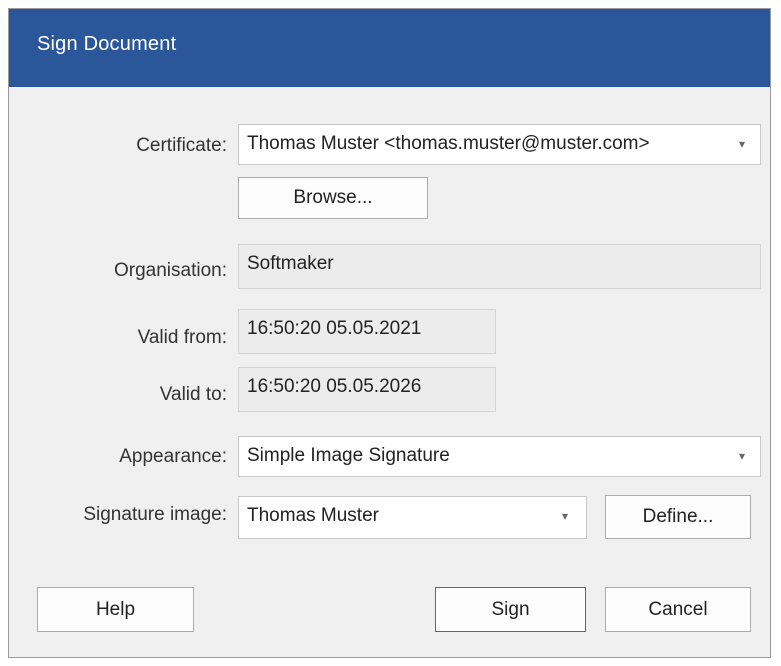 The width and height of the screenshot is (781, 666). I want to click on organisation-label: Organisation:, so click(170, 270).